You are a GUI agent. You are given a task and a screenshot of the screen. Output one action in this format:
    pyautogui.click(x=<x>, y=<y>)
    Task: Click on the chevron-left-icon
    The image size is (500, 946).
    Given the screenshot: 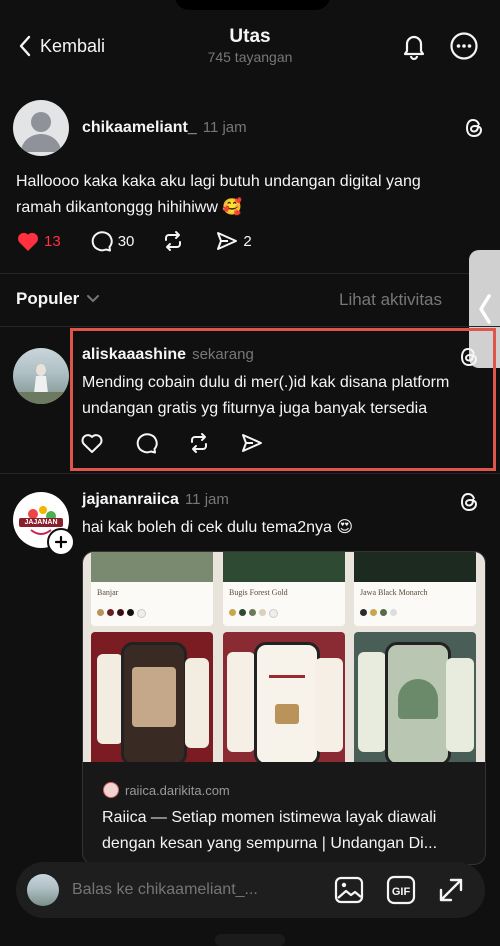 What is the action you would take?
    pyautogui.click(x=485, y=309)
    